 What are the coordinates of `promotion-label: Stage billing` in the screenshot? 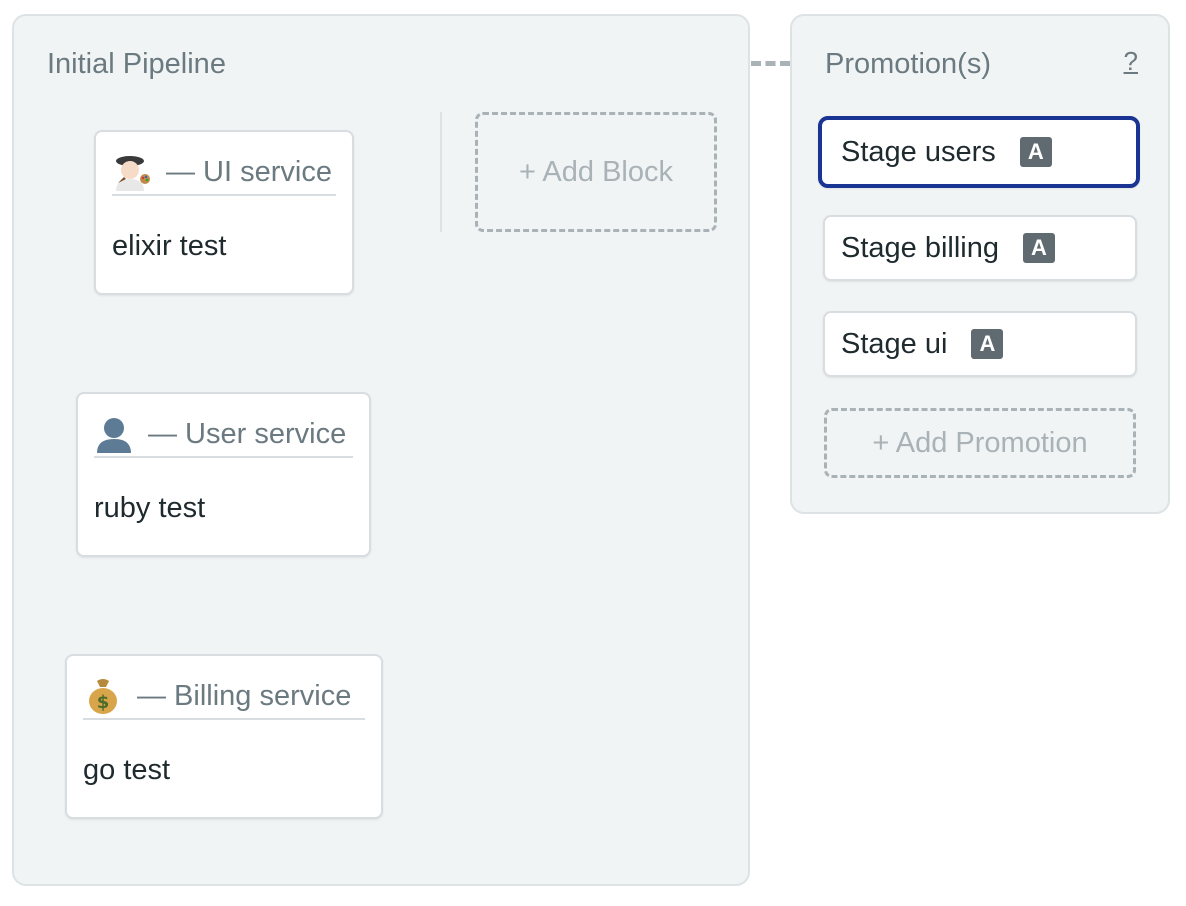 It's located at (920, 247).